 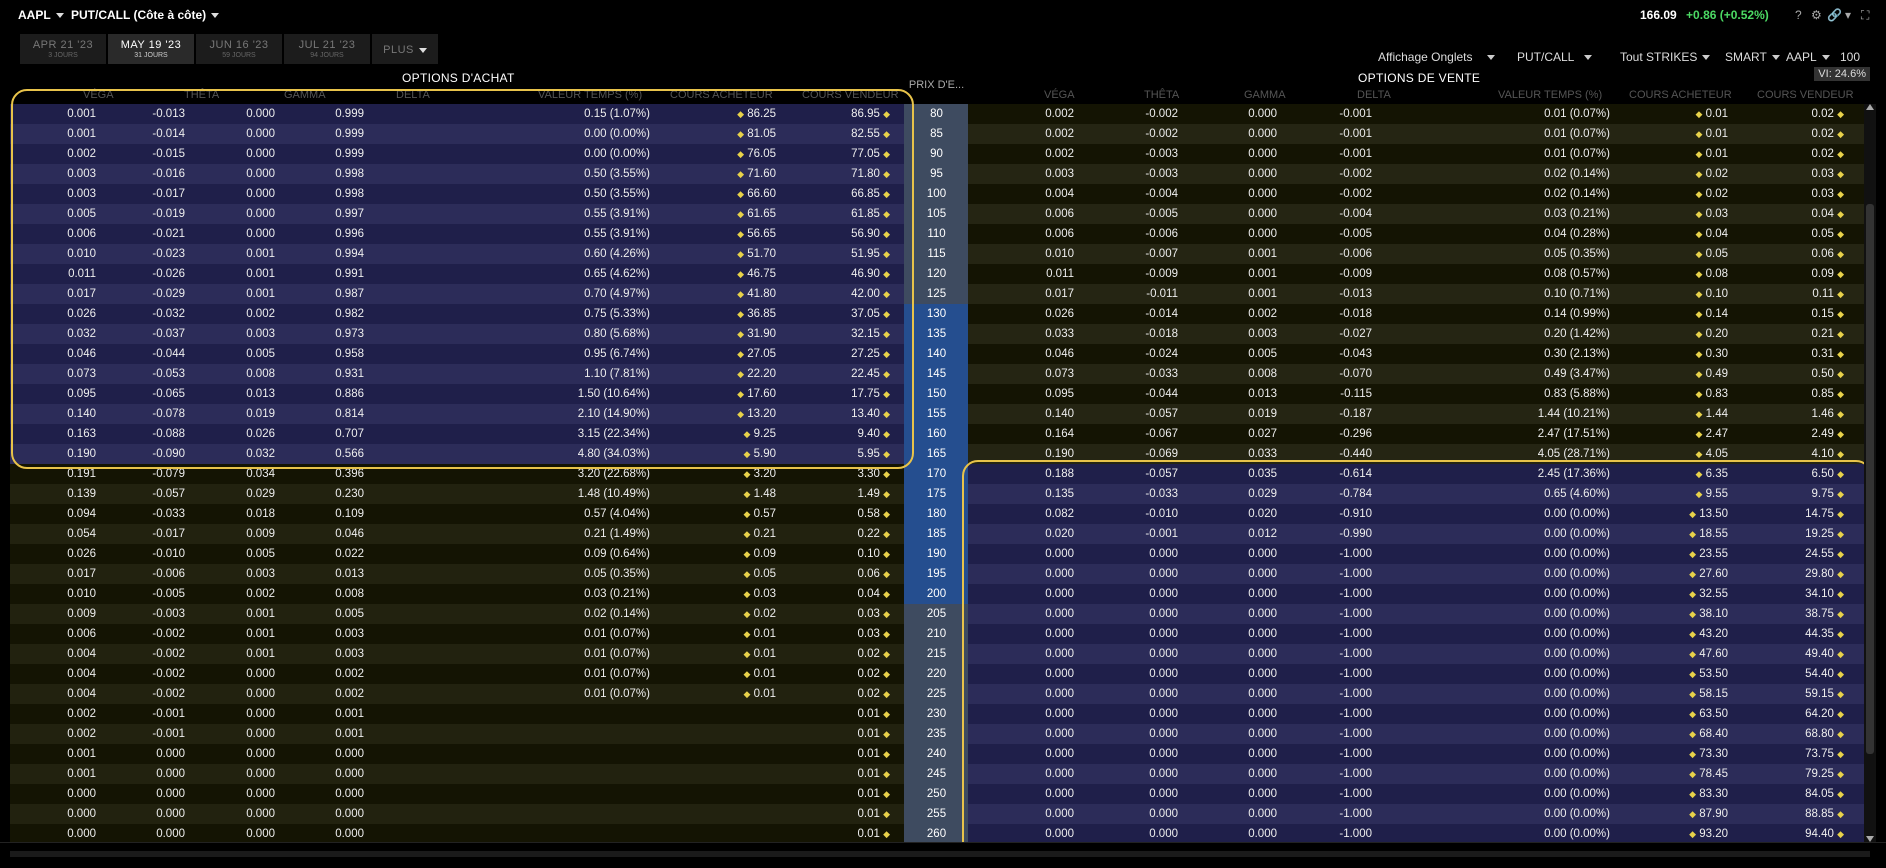 I want to click on put-ask-cell: 0.04 ◆, so click(x=1827, y=214).